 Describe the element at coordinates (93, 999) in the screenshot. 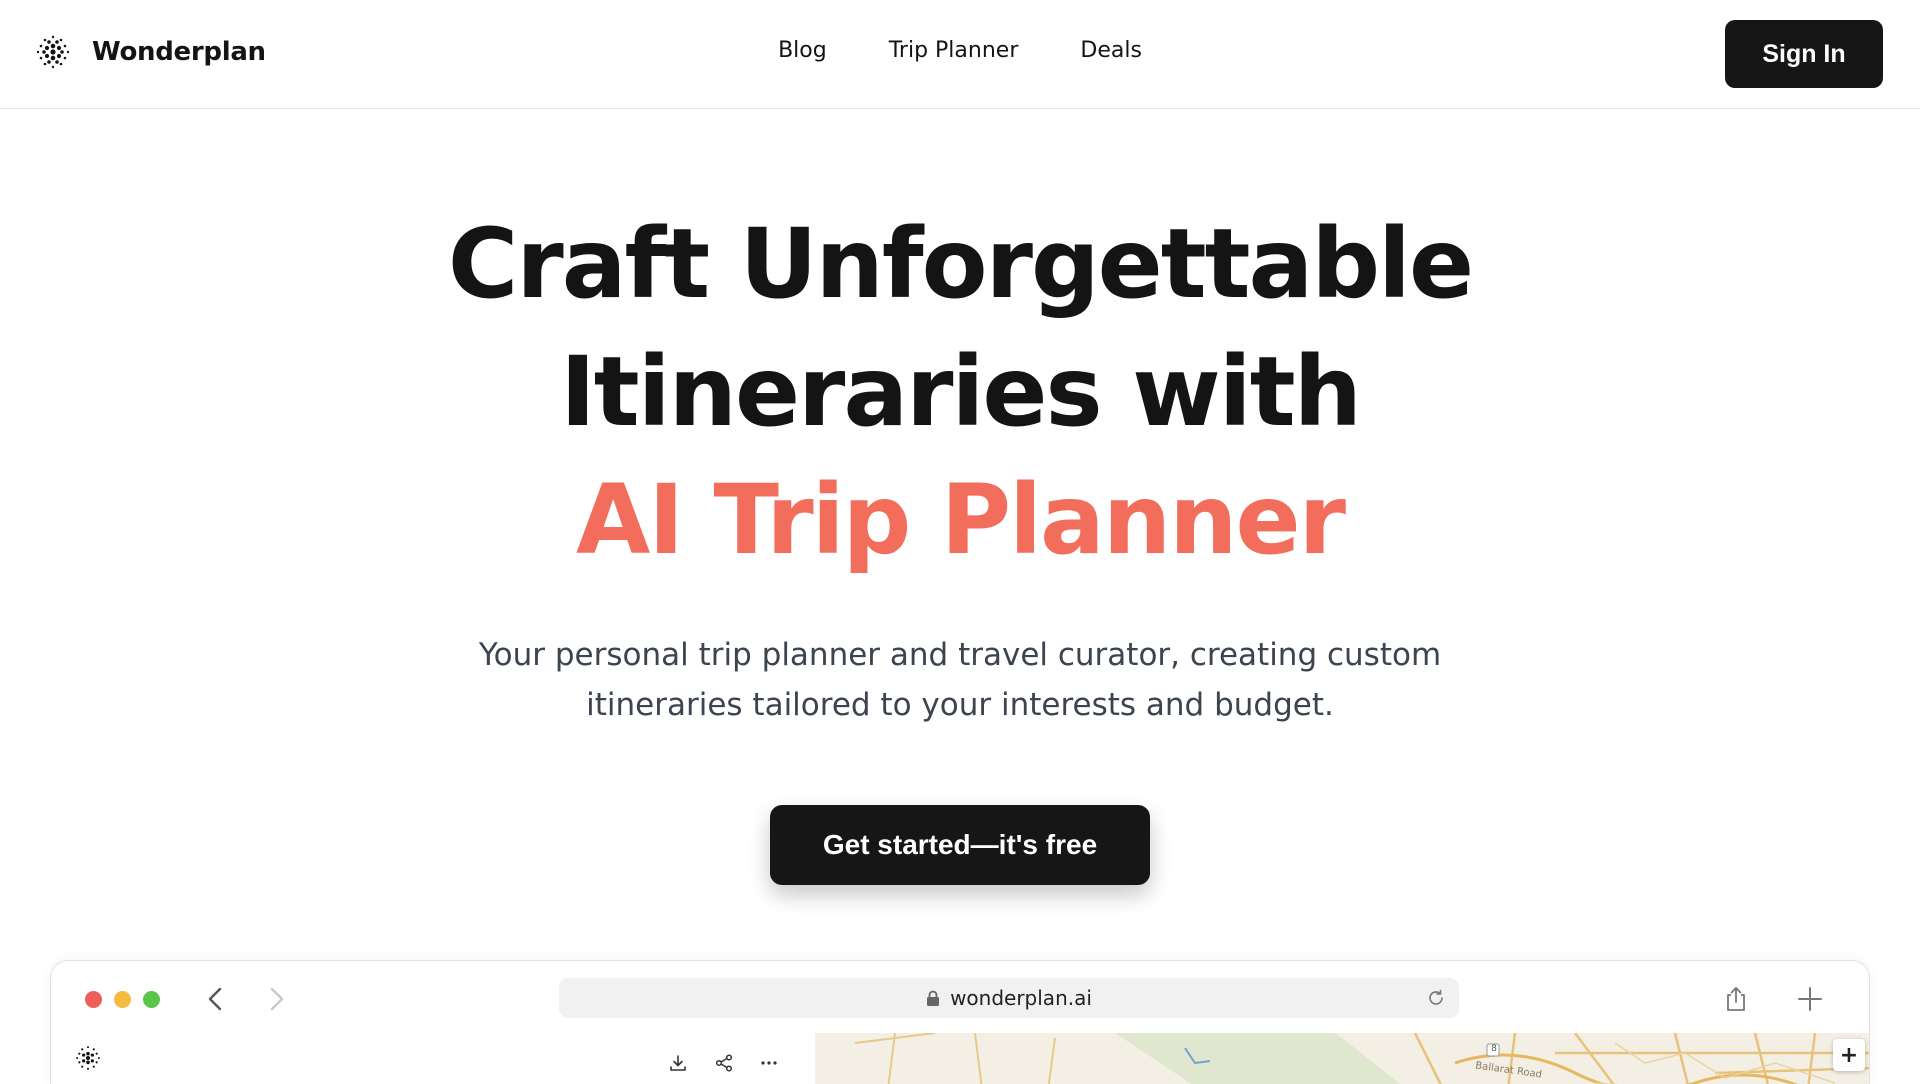

I see `window-close-dot` at that location.